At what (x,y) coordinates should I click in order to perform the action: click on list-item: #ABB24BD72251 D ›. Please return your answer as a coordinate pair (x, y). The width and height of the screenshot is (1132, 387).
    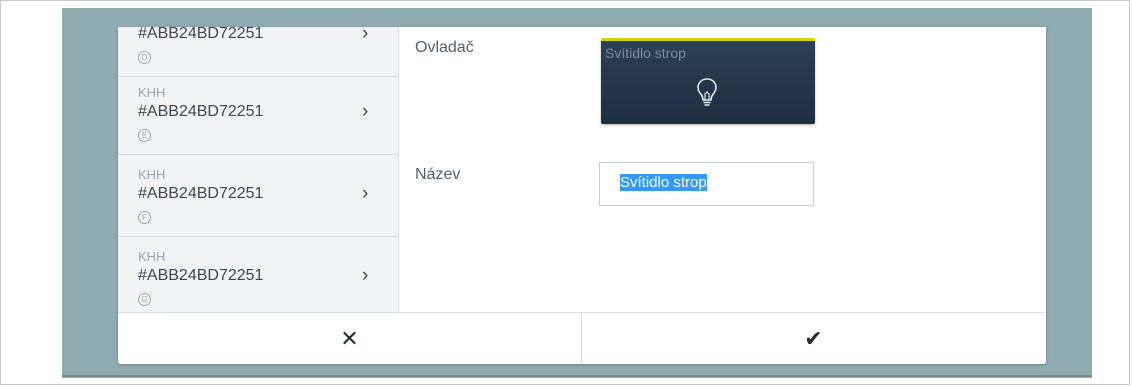
    Looking at the image, I should click on (258, 52).